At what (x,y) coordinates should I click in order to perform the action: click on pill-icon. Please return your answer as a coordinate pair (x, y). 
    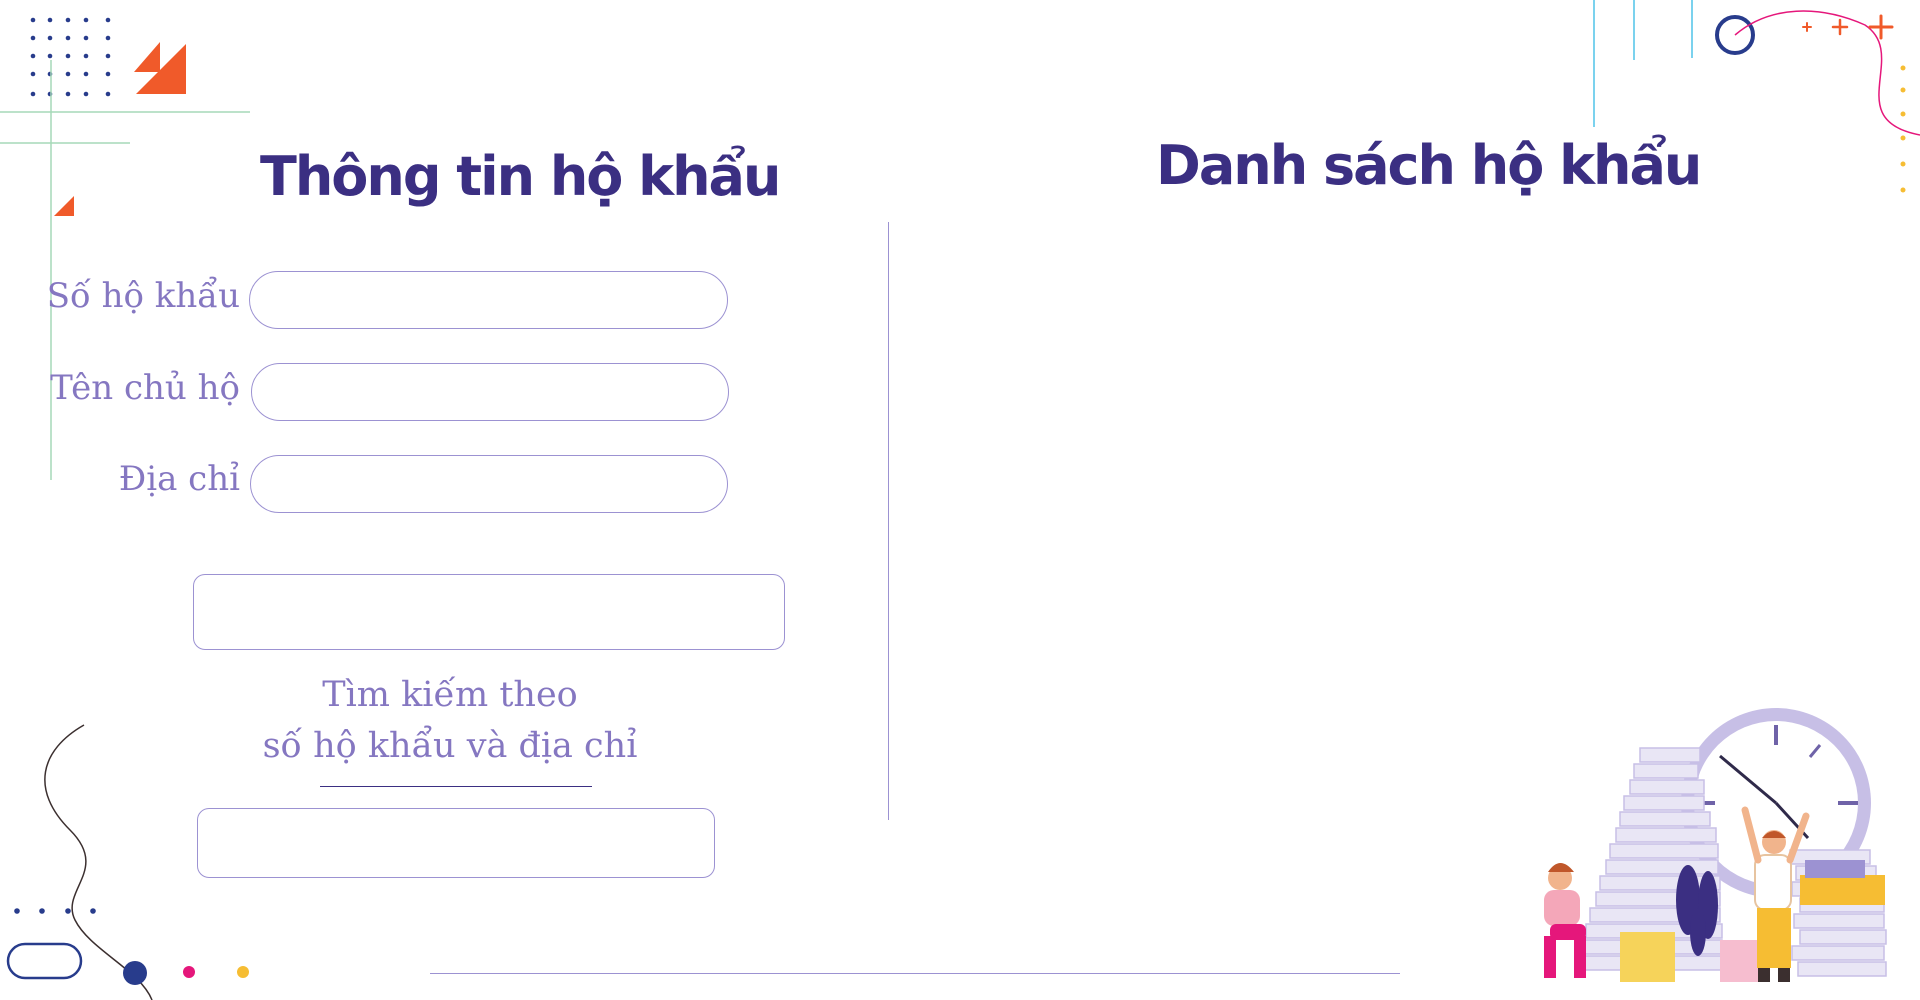
    Looking at the image, I should click on (44, 961).